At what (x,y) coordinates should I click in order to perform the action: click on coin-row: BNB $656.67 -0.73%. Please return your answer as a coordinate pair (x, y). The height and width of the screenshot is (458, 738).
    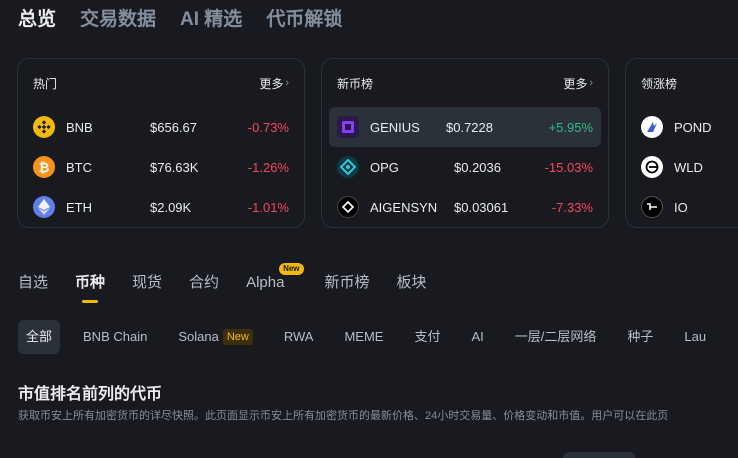
    Looking at the image, I should click on (161, 127).